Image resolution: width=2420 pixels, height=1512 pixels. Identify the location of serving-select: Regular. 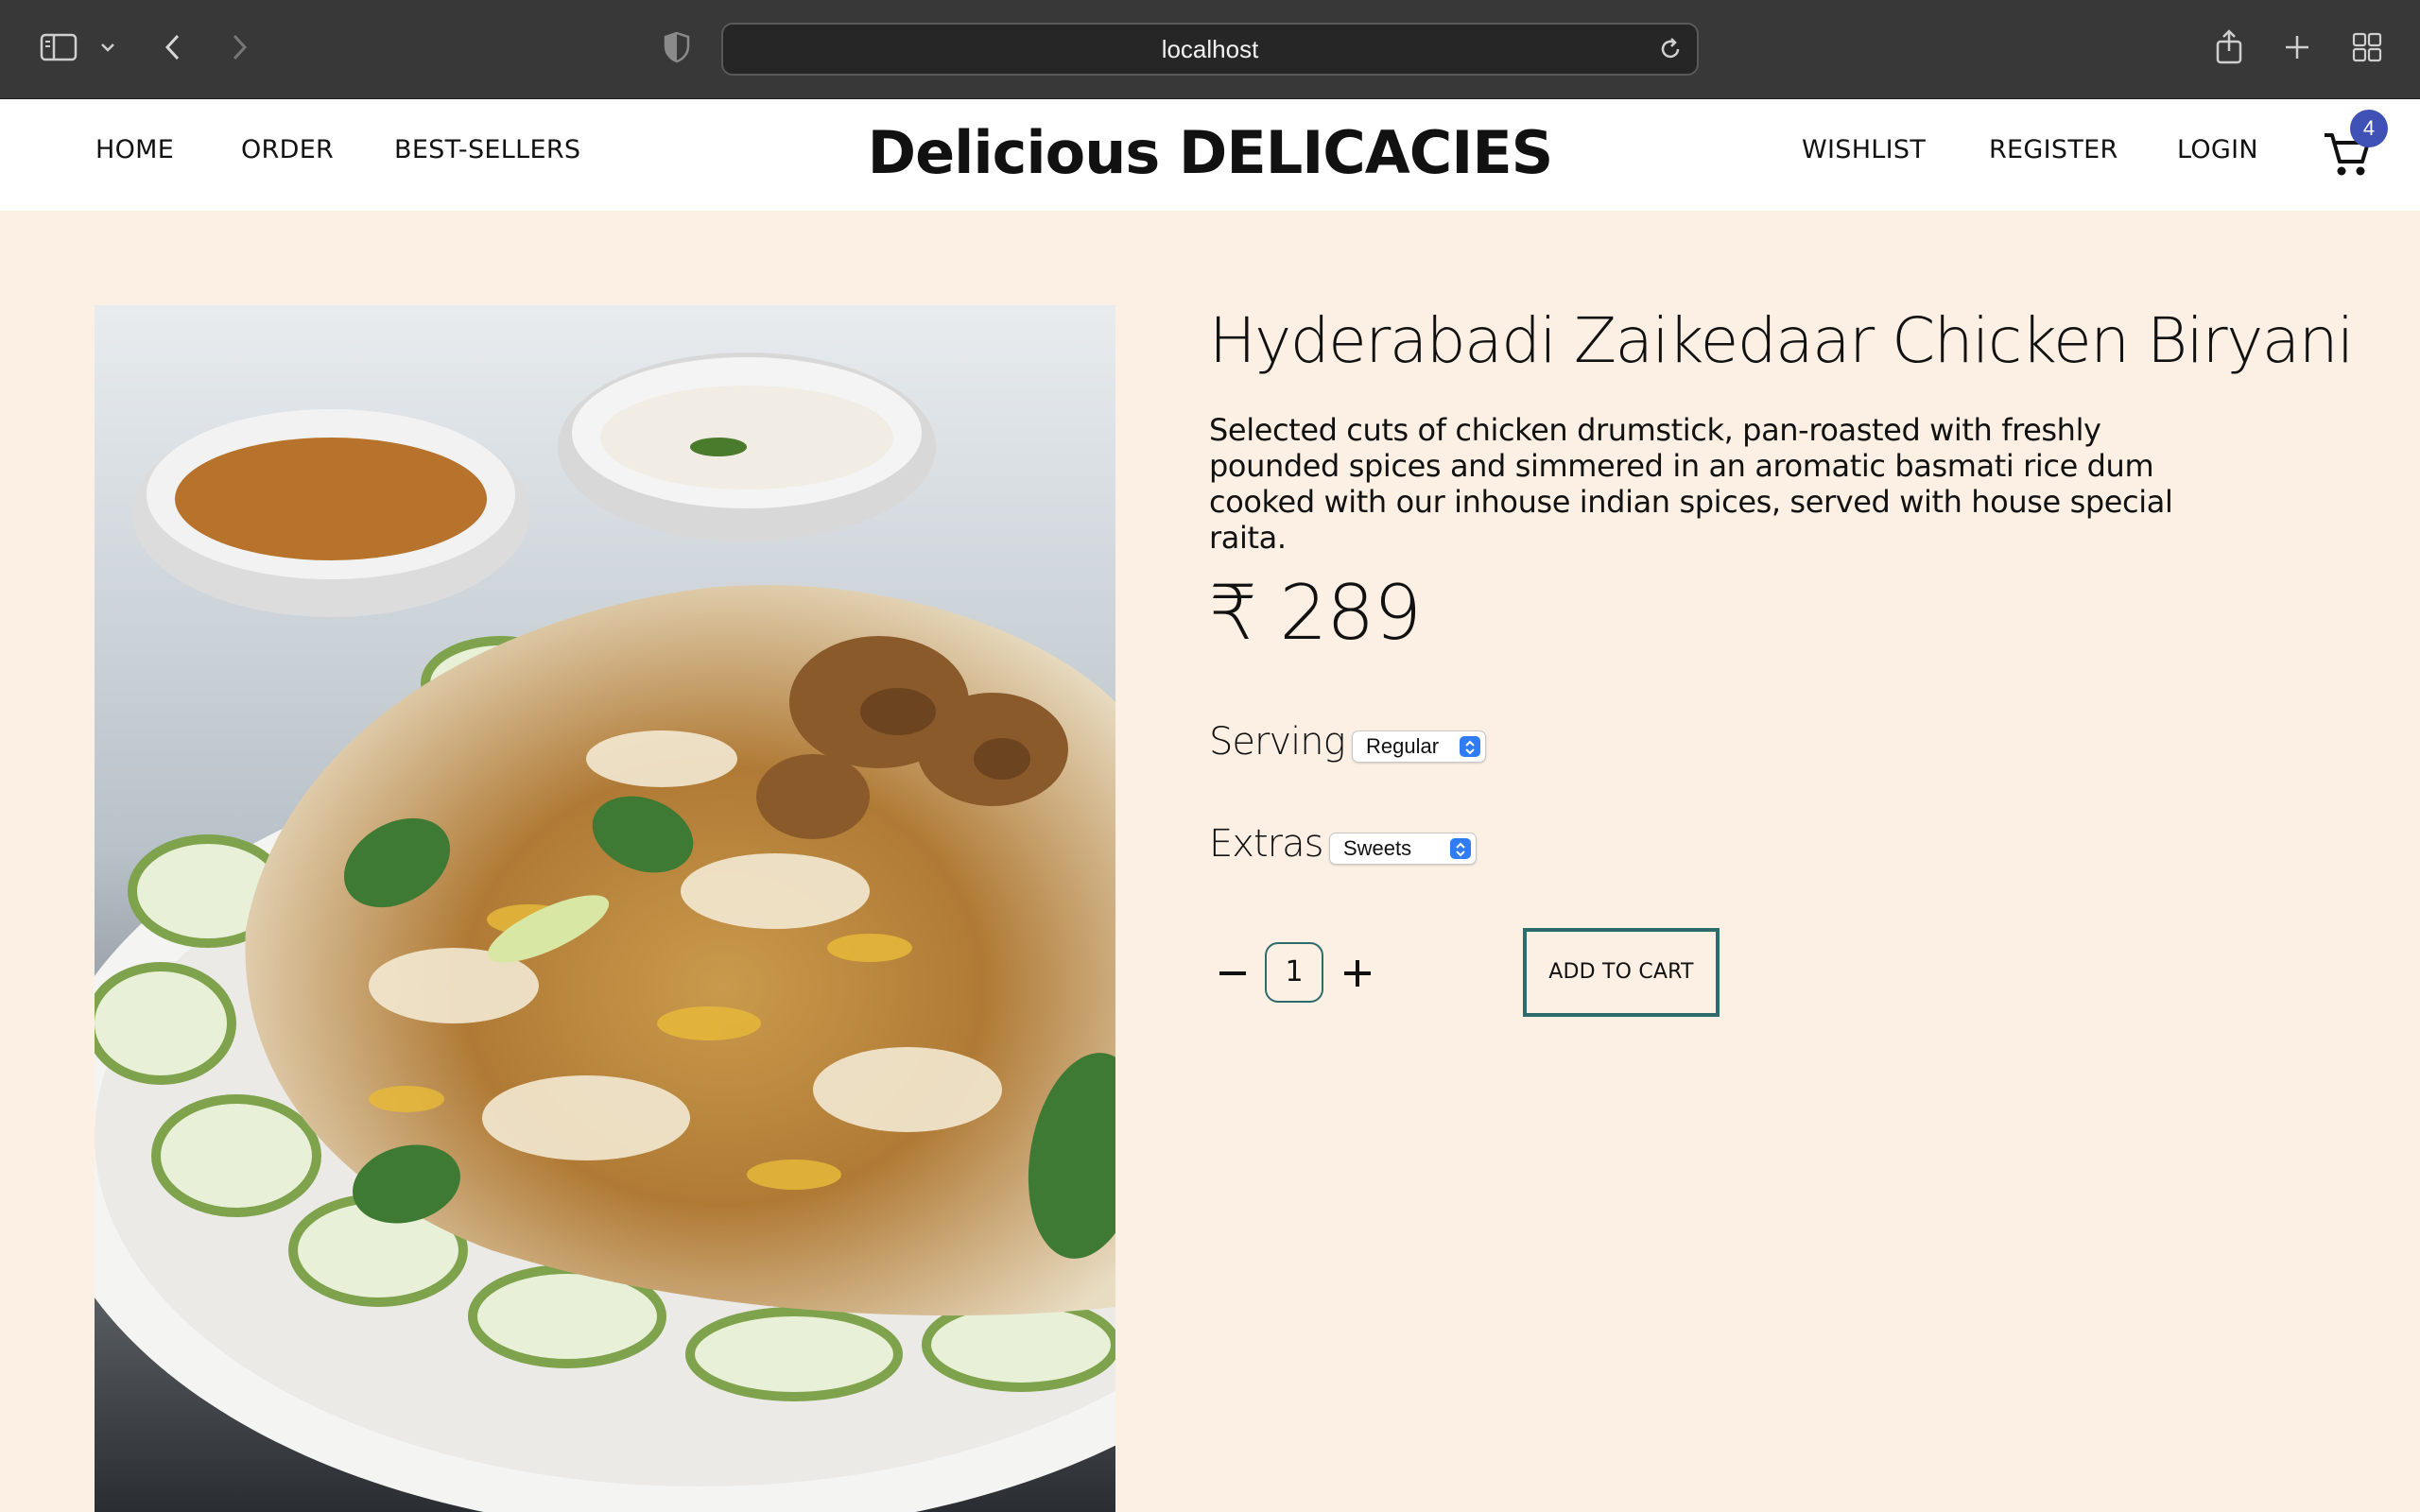
(1419, 746).